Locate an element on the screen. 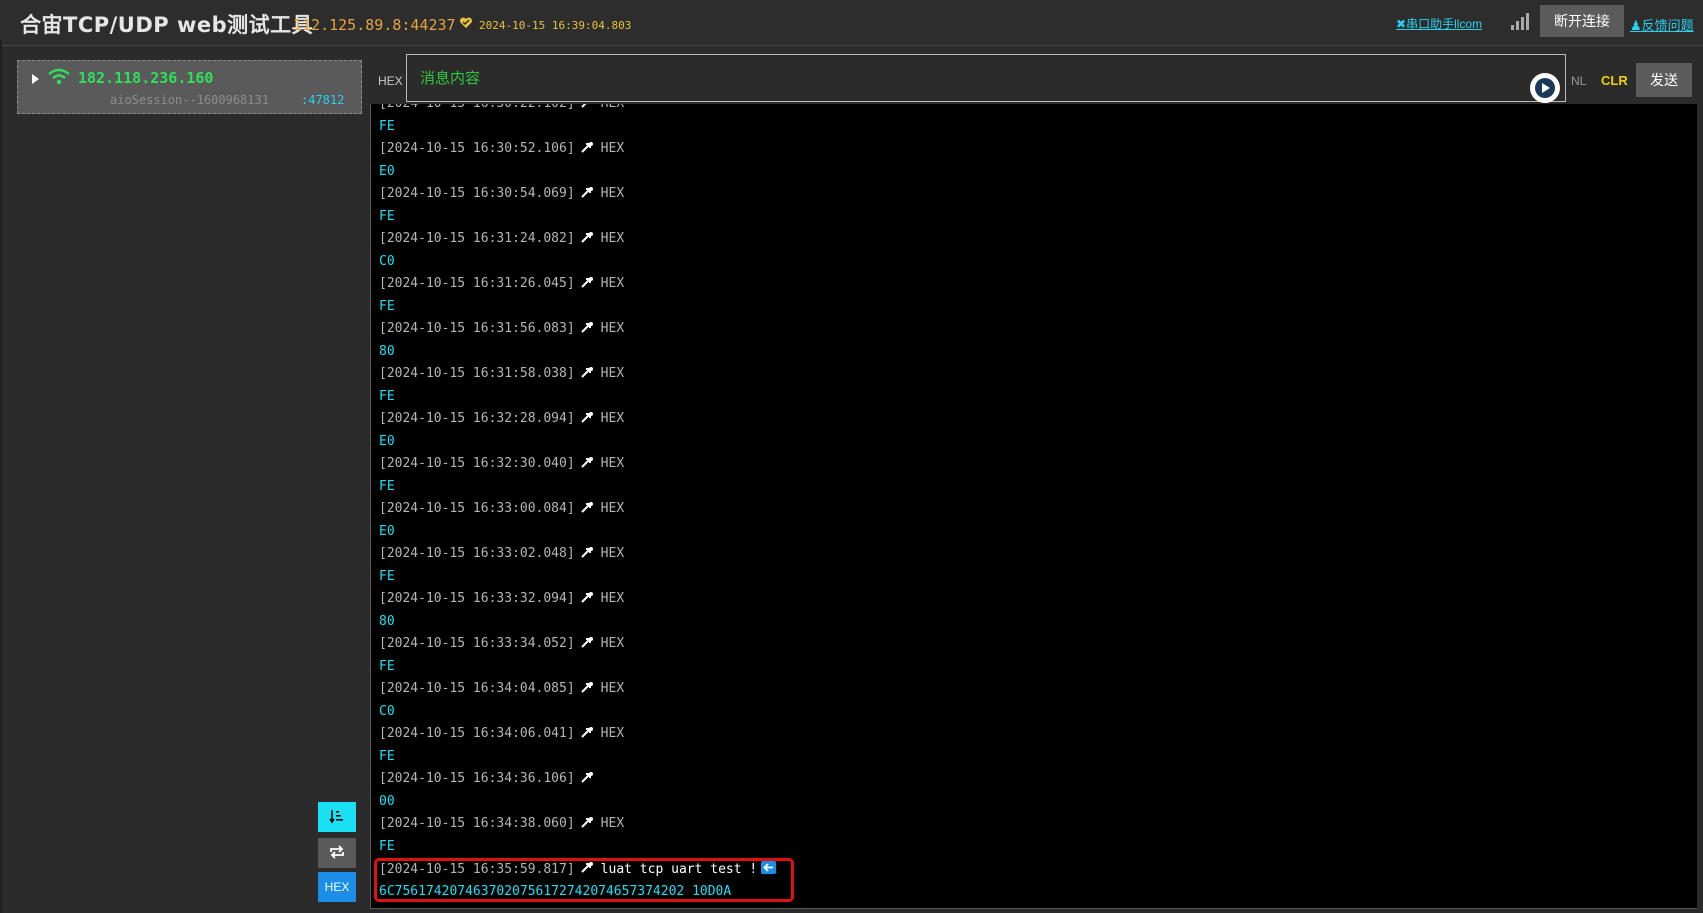 Image resolution: width=1703 pixels, height=913 pixels. repeat-button is located at coordinates (337, 853).